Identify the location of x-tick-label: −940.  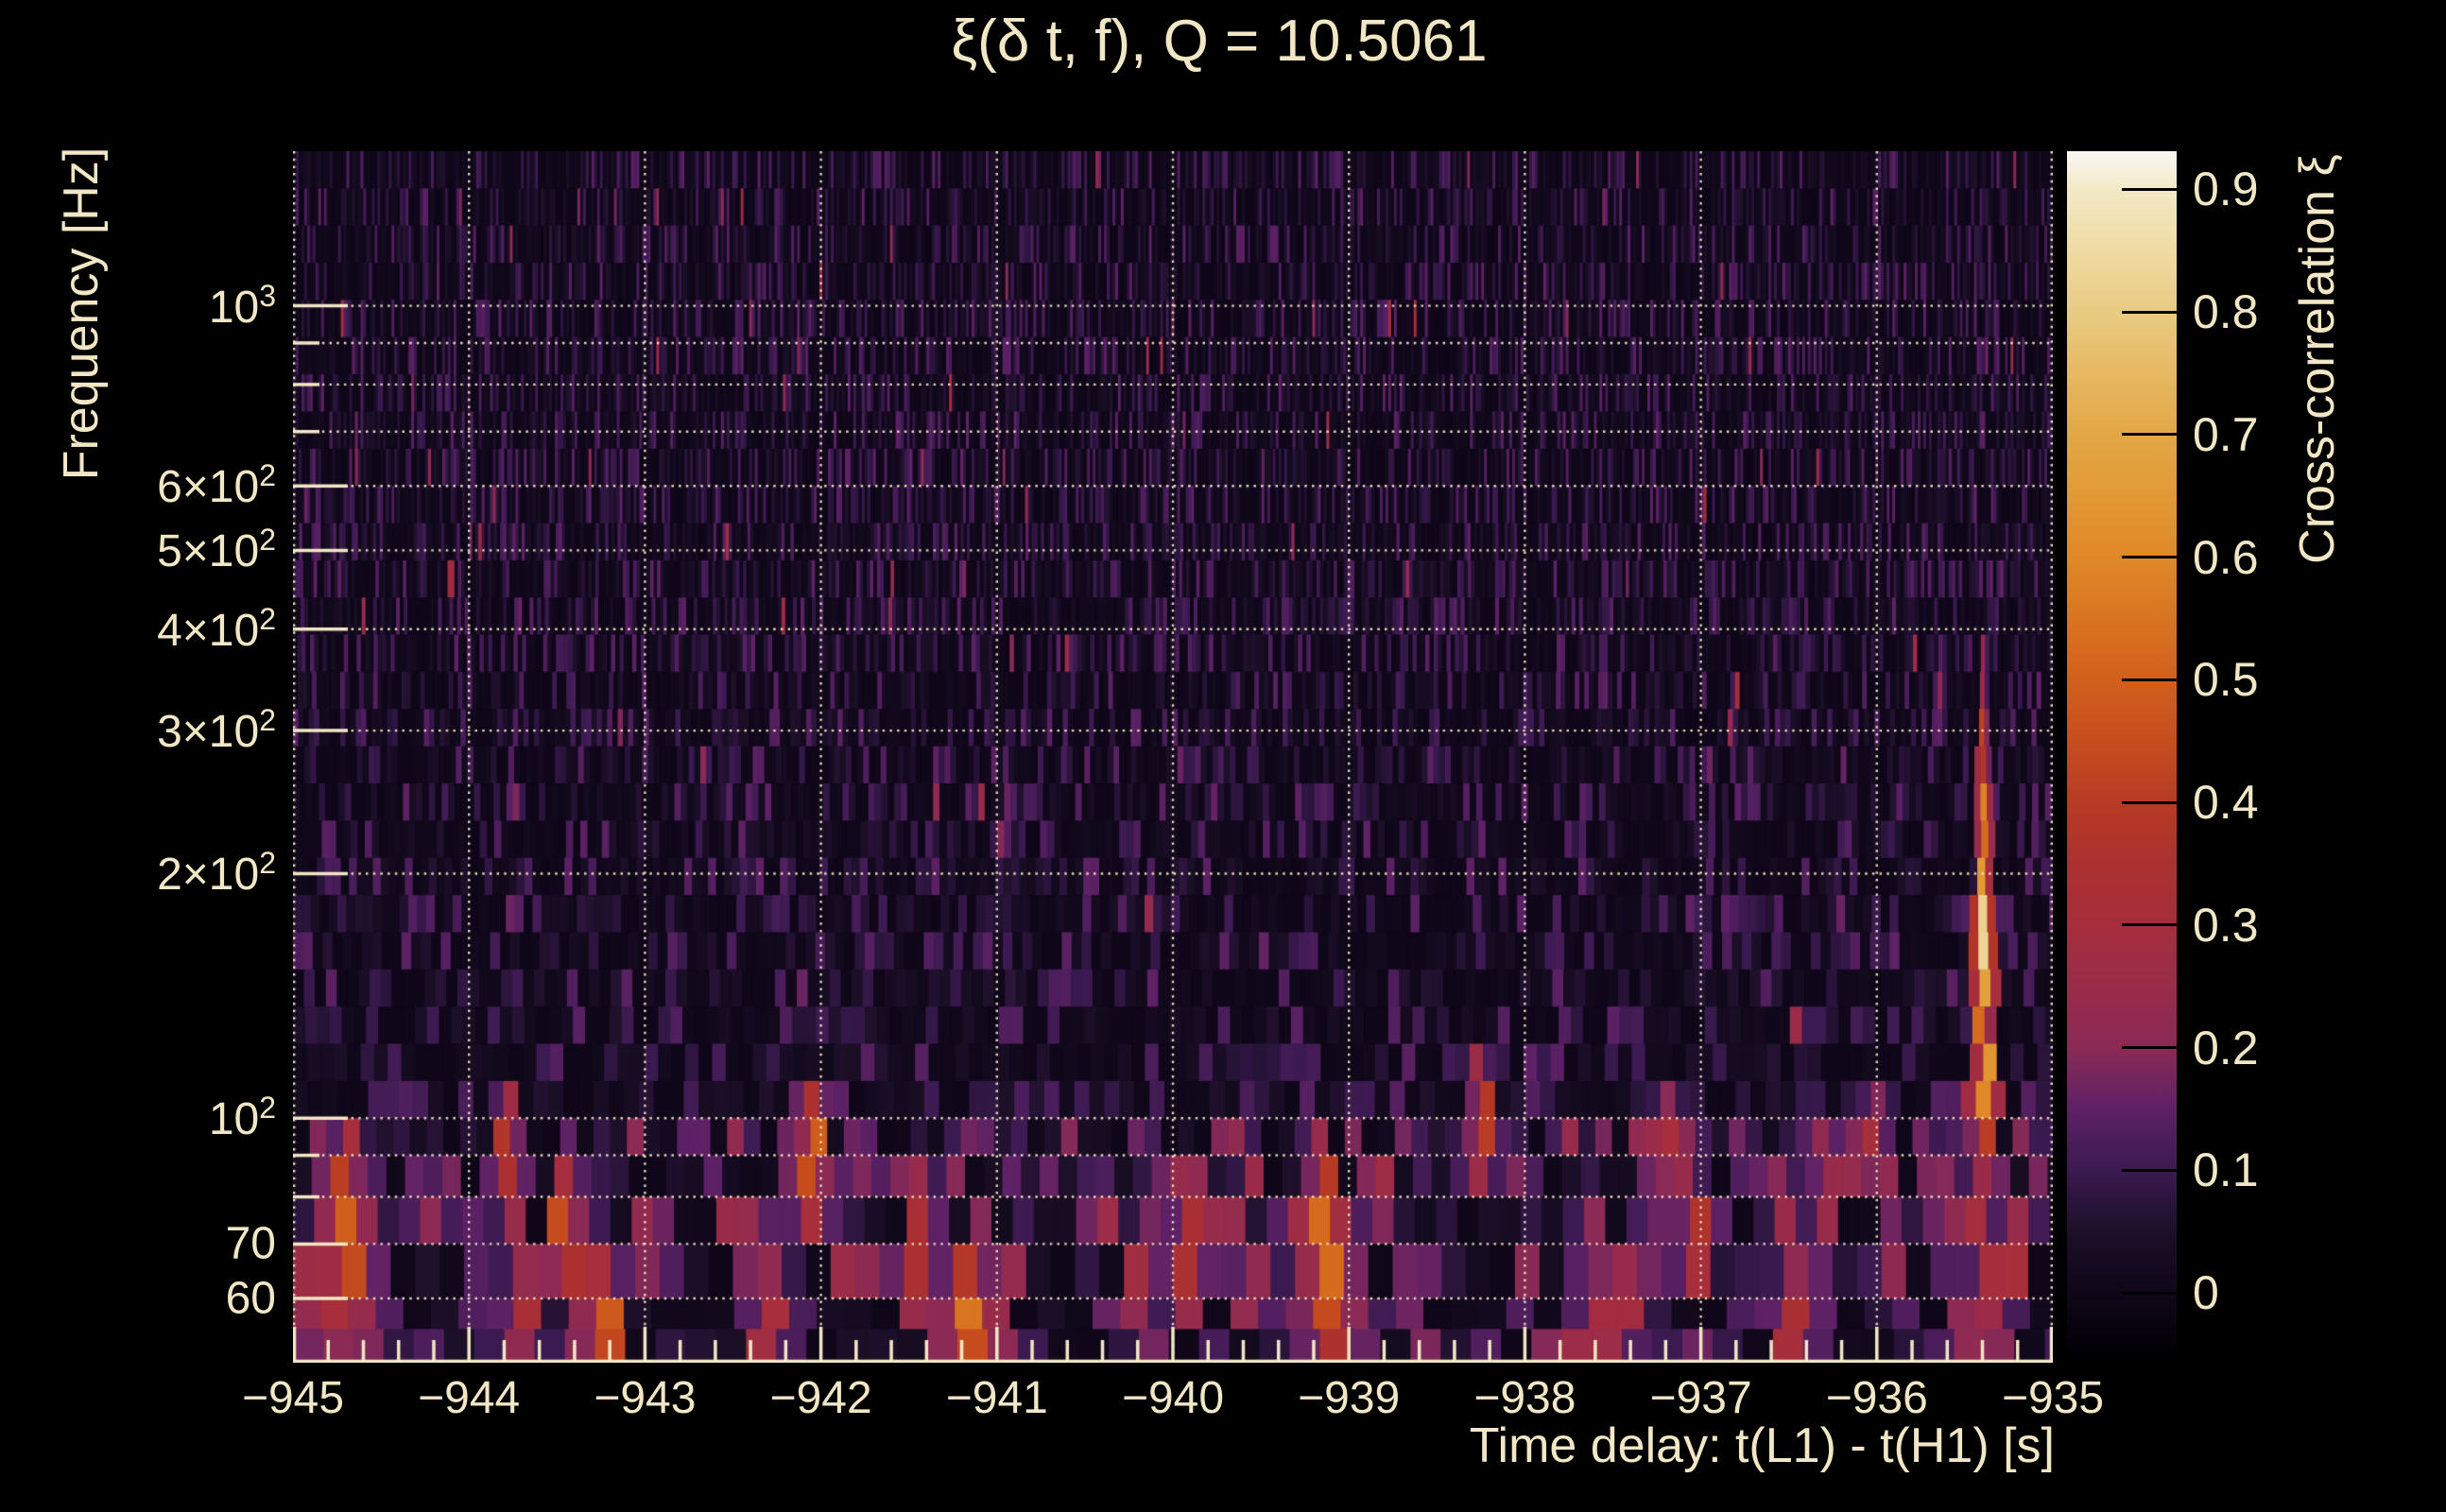
(1173, 1398).